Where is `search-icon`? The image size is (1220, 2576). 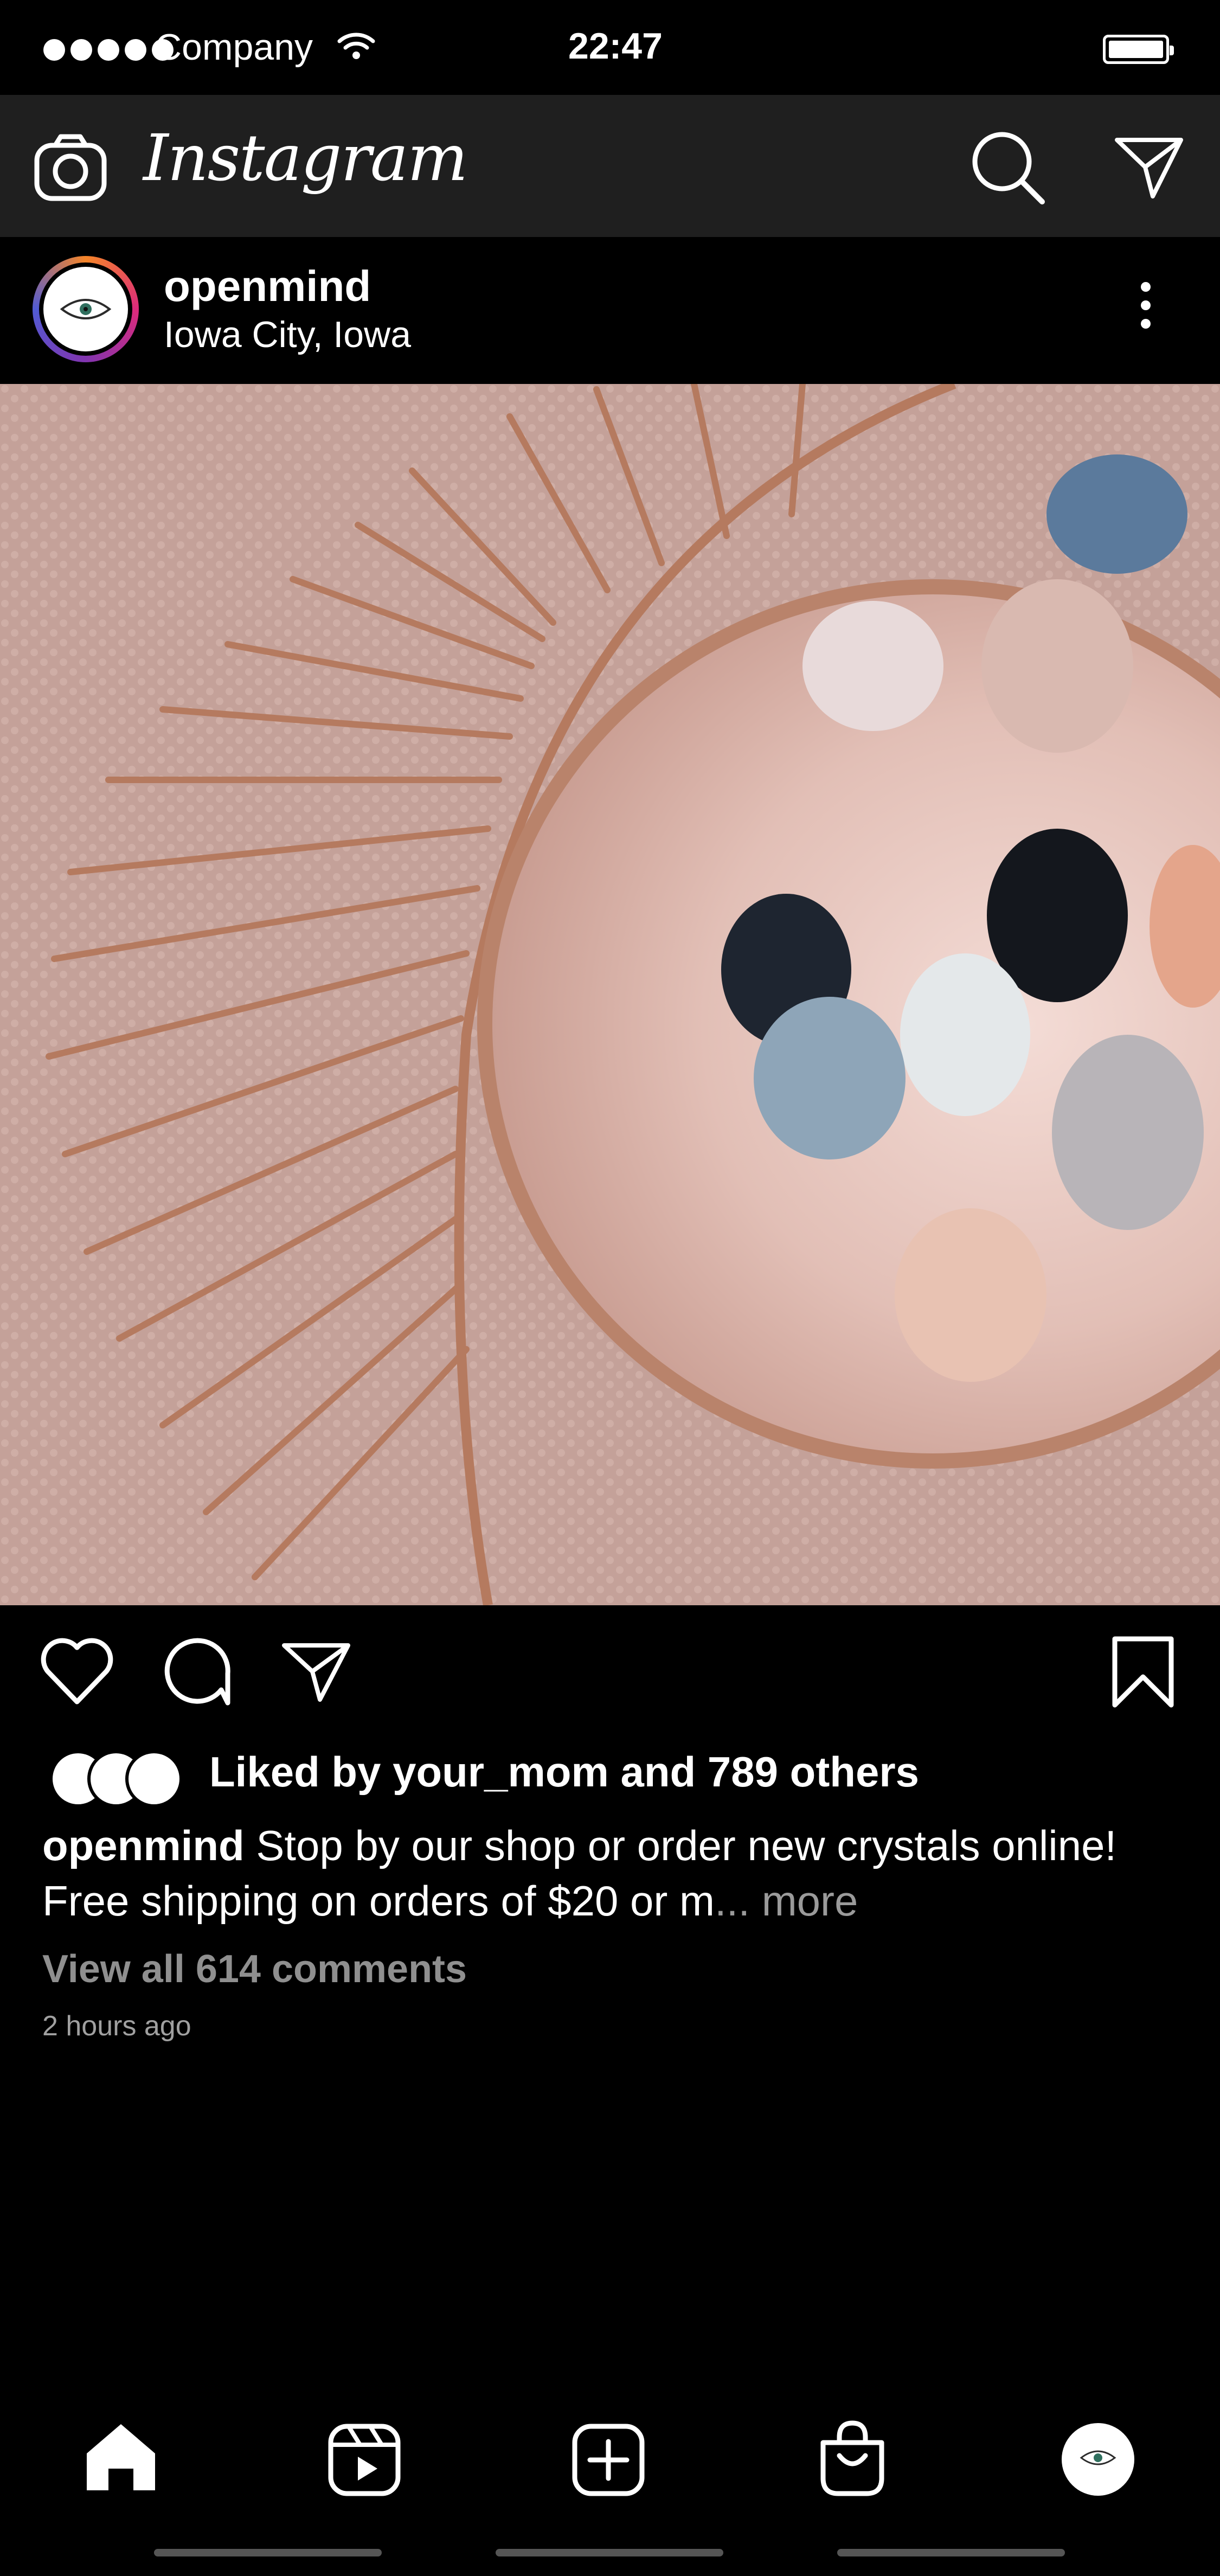 search-icon is located at coordinates (1009, 168).